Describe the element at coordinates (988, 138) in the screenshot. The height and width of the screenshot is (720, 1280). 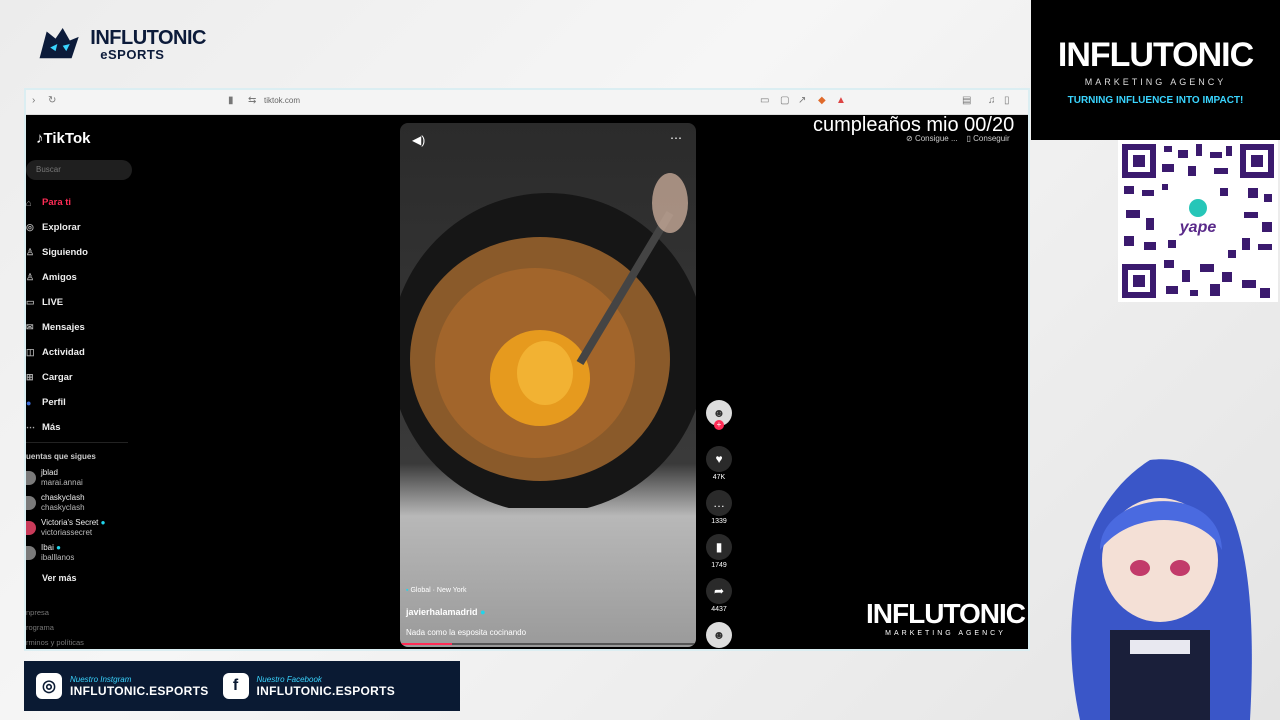
I see `chip: ▯ Conseguir` at that location.